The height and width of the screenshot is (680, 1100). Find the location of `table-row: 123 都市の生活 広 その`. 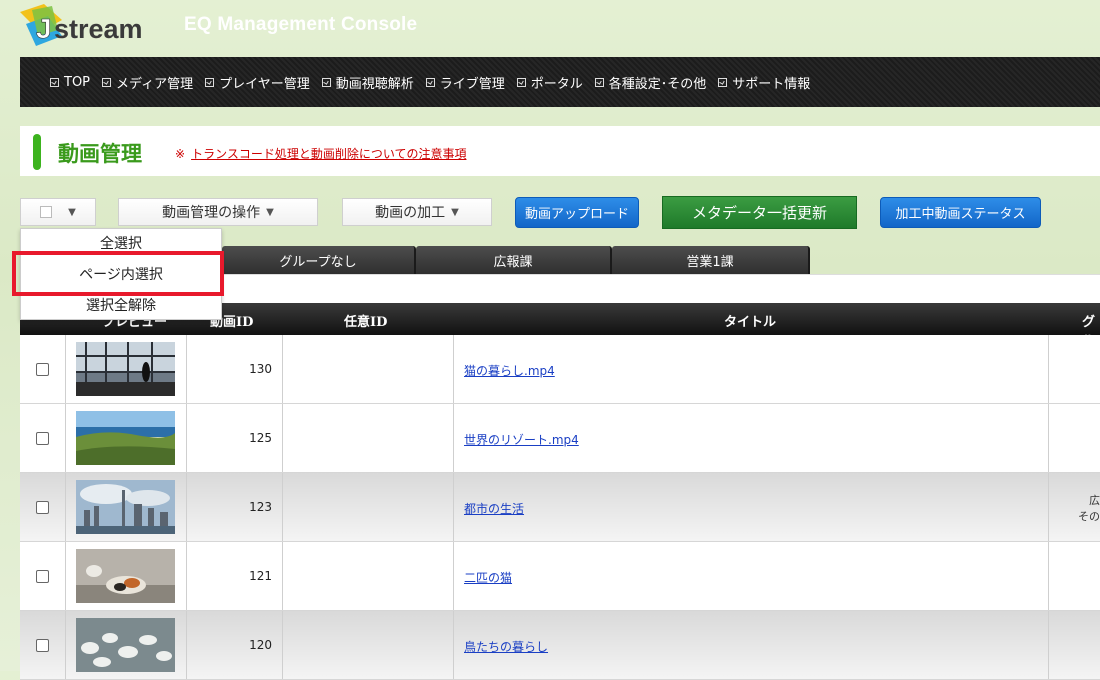

table-row: 123 都市の生活 広 その is located at coordinates (560, 507).